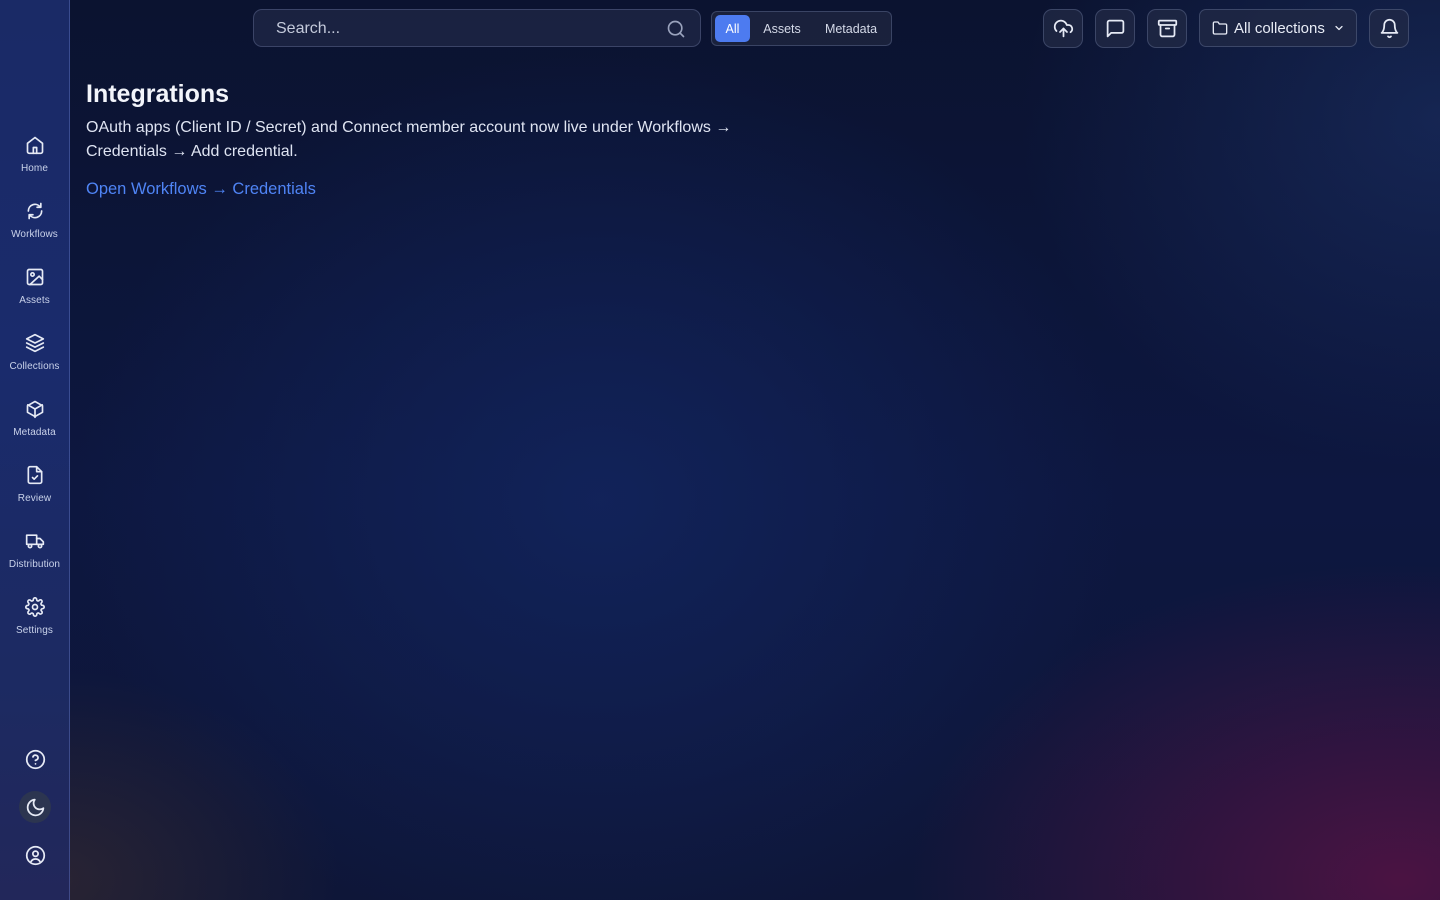  I want to click on message-icon, so click(1115, 28).